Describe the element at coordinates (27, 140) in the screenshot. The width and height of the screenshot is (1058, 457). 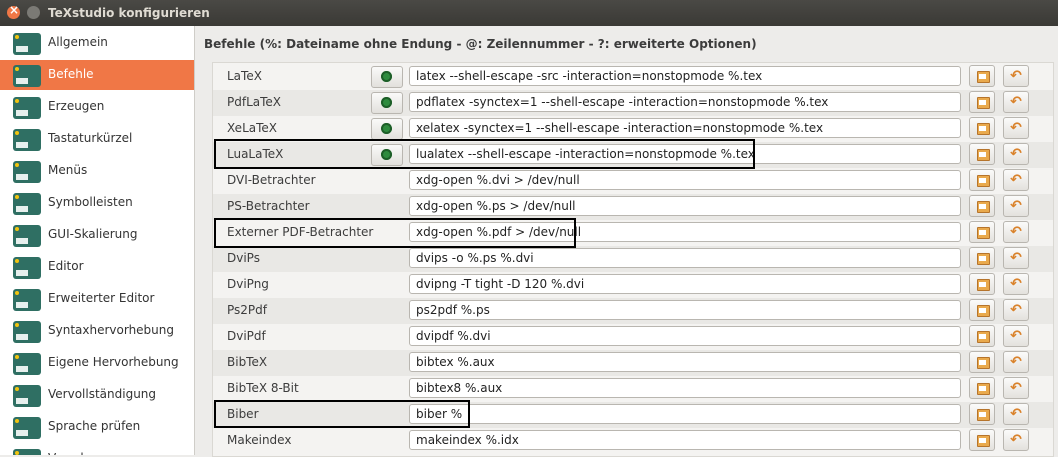
I see `keyboard-icon` at that location.